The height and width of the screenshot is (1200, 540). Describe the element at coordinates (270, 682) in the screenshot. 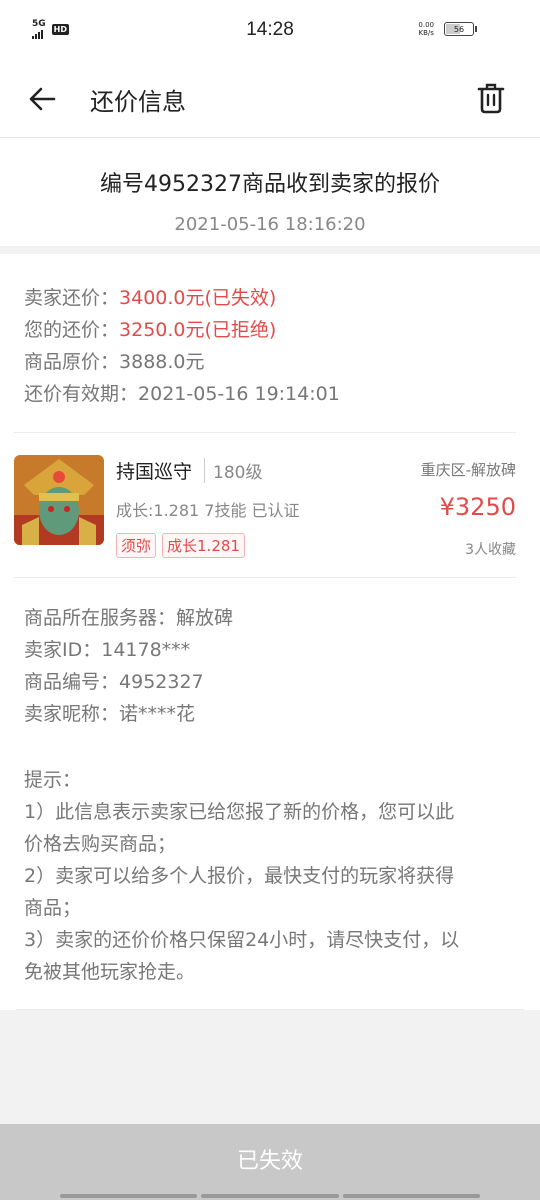

I see `goods-no-row: 商品编号： 4952327` at that location.